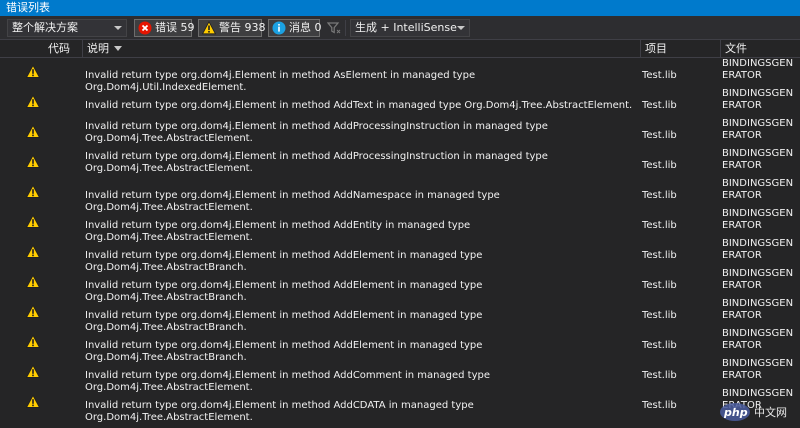 The width and height of the screenshot is (800, 428). Describe the element at coordinates (736, 48) in the screenshot. I see `column-header-file-label: 文件` at that location.